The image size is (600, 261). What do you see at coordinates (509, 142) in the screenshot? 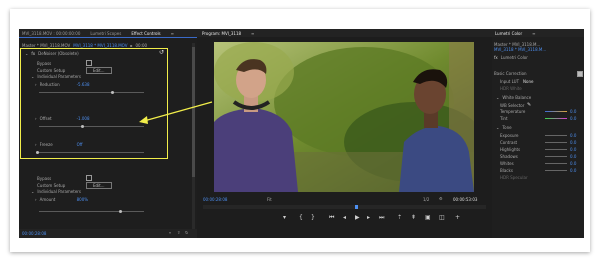
I see `contrast-label: Contrast` at bounding box center [509, 142].